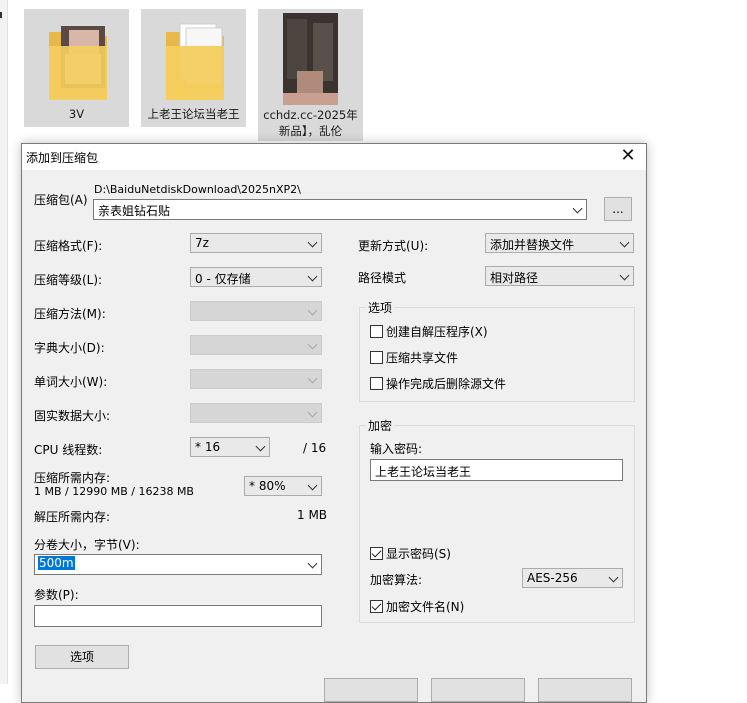 The image size is (747, 703). What do you see at coordinates (4, 342) in the screenshot?
I see `explorer-left-edge` at bounding box center [4, 342].